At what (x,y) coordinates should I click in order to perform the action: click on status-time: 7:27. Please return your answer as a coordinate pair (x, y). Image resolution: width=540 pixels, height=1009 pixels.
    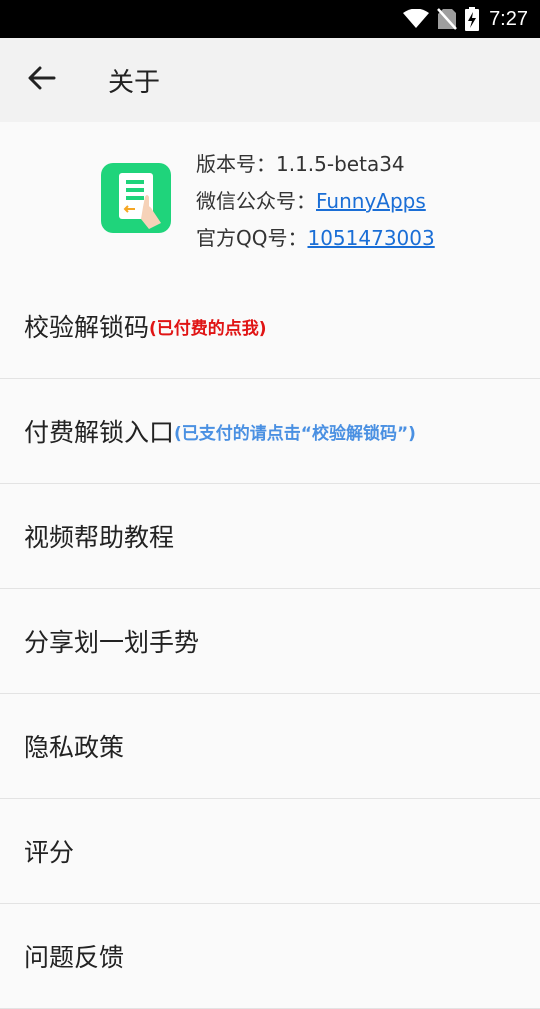
    Looking at the image, I should click on (508, 18).